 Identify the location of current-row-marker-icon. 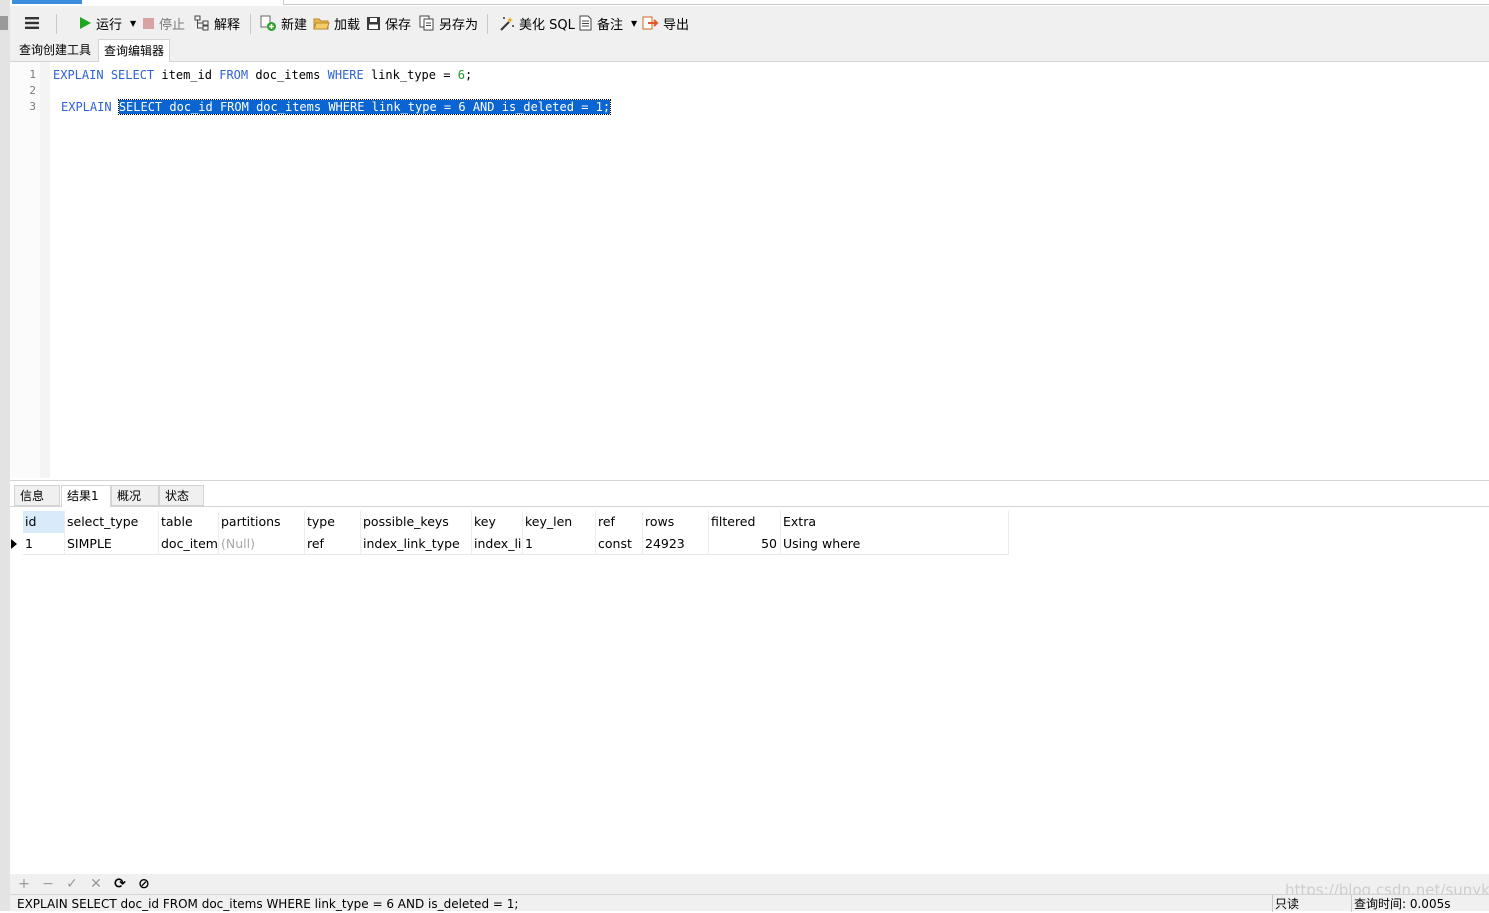
(14, 544).